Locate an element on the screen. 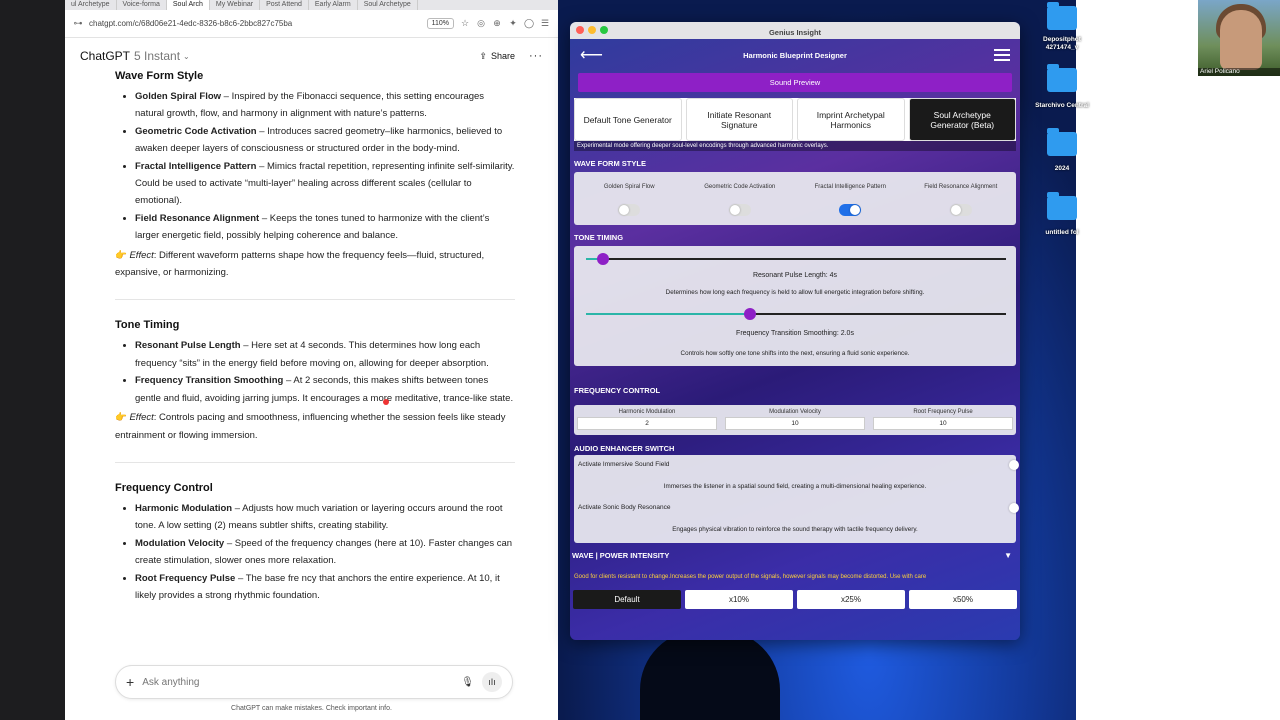  frequency-section-label: FREQUENCY CONTROL is located at coordinates (617, 390).